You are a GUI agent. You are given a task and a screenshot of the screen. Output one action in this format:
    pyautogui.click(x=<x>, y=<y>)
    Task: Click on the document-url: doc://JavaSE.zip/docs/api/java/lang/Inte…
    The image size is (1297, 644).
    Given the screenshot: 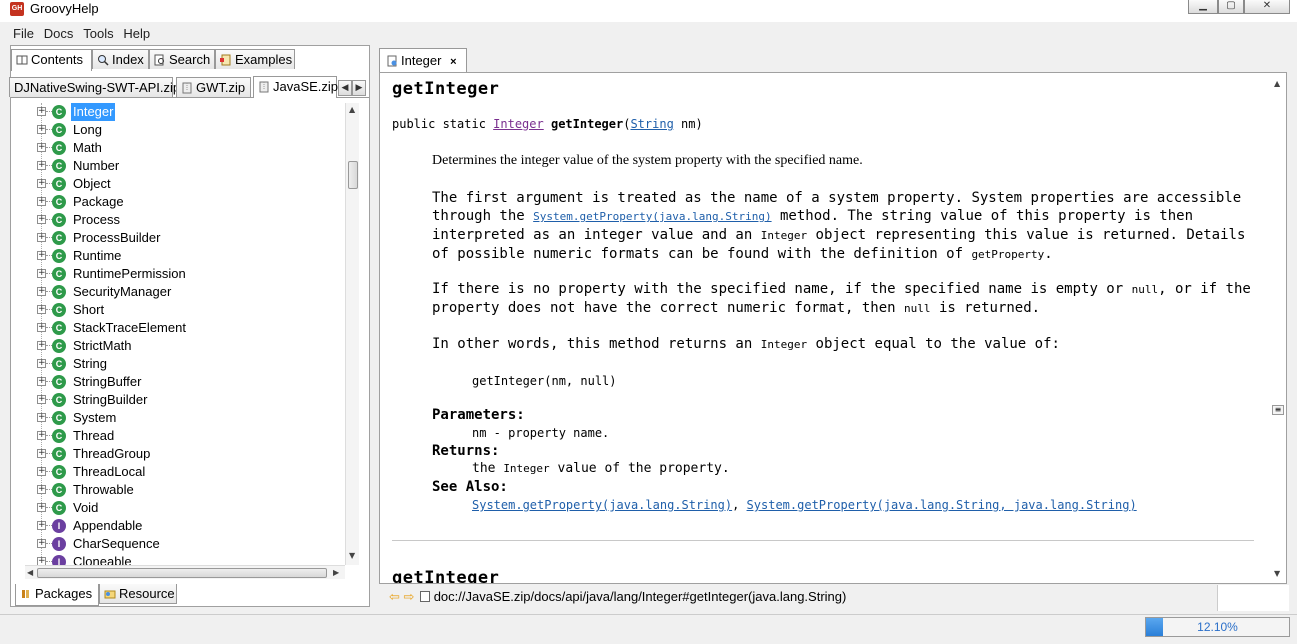 What is the action you would take?
    pyautogui.click(x=640, y=596)
    